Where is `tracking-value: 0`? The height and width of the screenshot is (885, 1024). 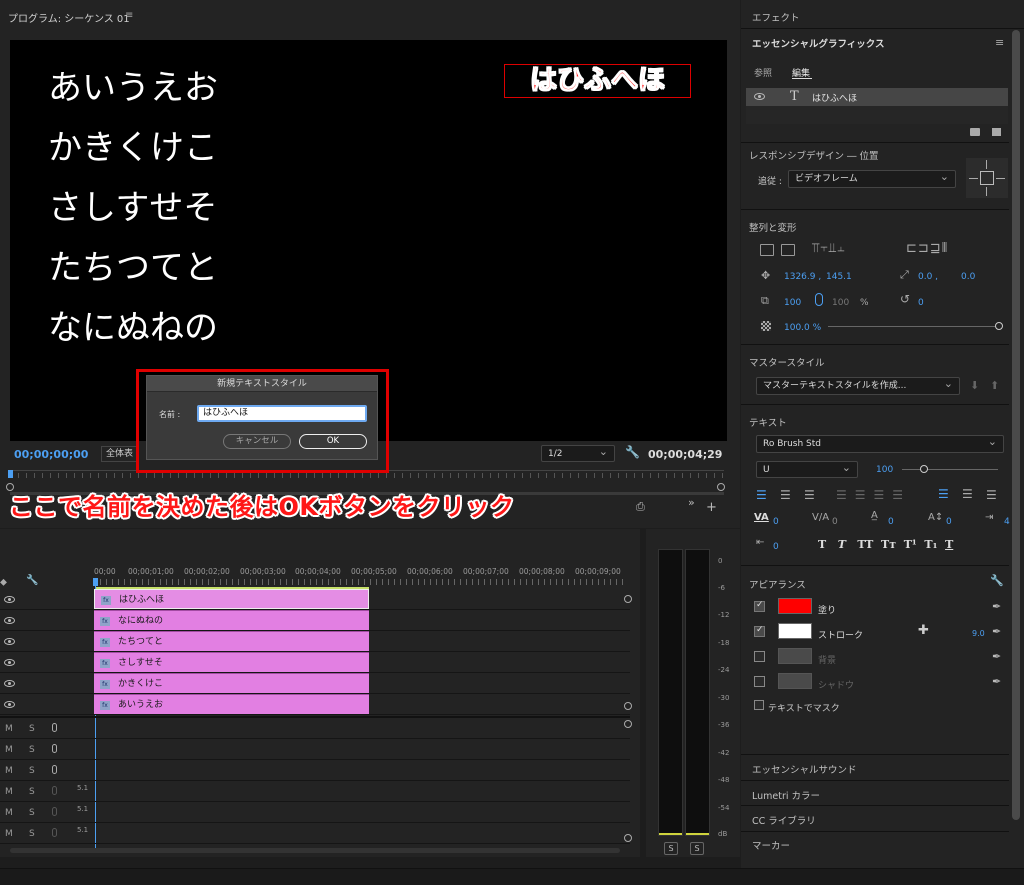 tracking-value: 0 is located at coordinates (835, 522).